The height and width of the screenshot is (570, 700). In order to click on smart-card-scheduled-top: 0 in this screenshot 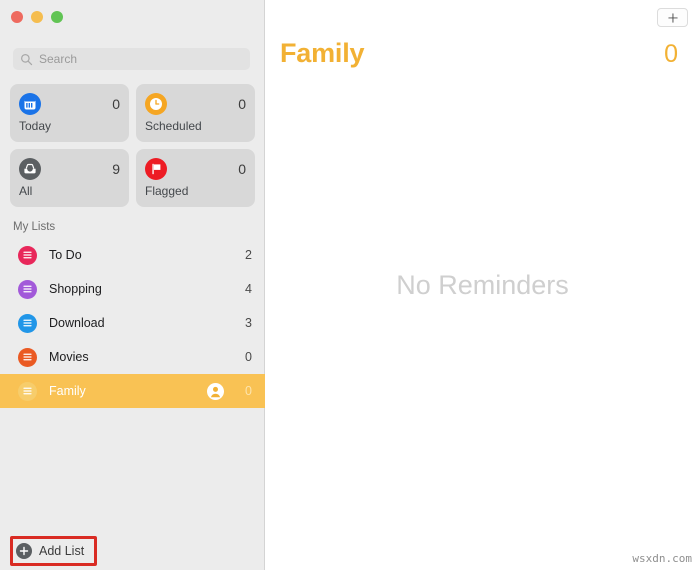, I will do `click(195, 104)`.